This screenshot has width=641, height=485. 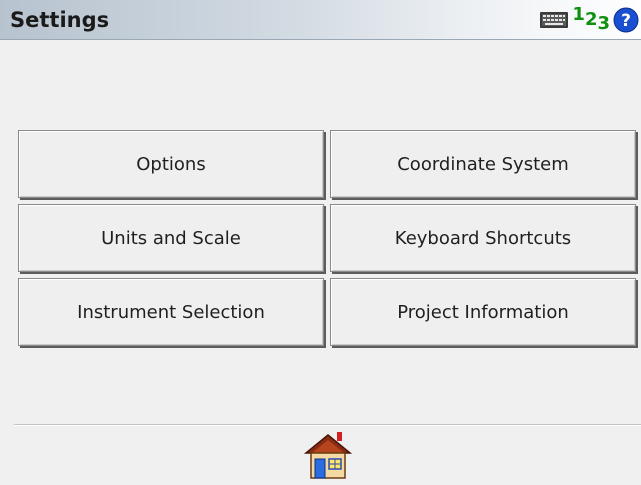 What do you see at coordinates (483, 312) in the screenshot?
I see `project-information-button: Project Information` at bounding box center [483, 312].